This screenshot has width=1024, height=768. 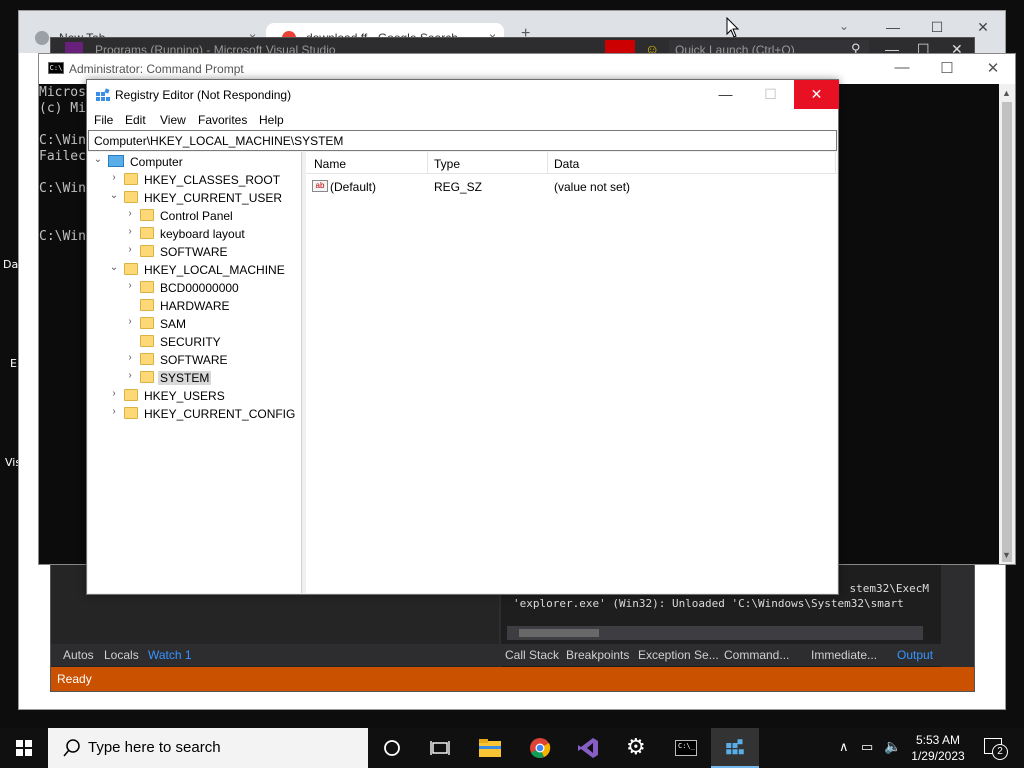 I want to click on address-bar: Computer\HKEY_LOCAL_MACHINE\SYSTEM, so click(x=462, y=140).